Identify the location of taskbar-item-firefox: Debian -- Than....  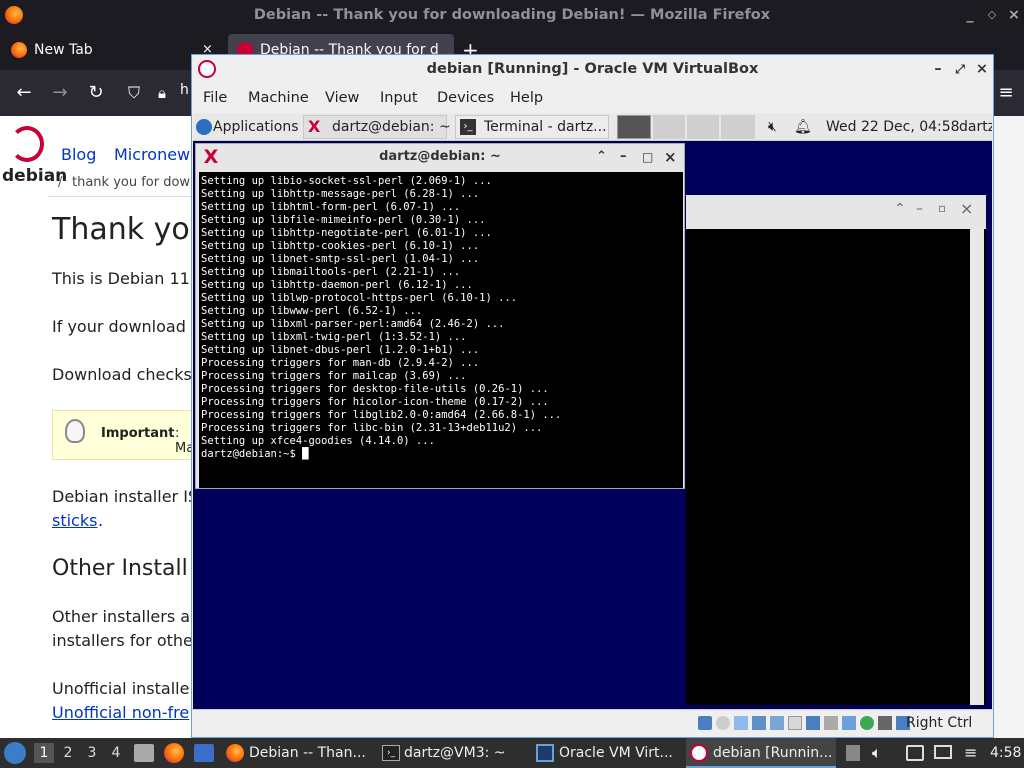
(297, 753).